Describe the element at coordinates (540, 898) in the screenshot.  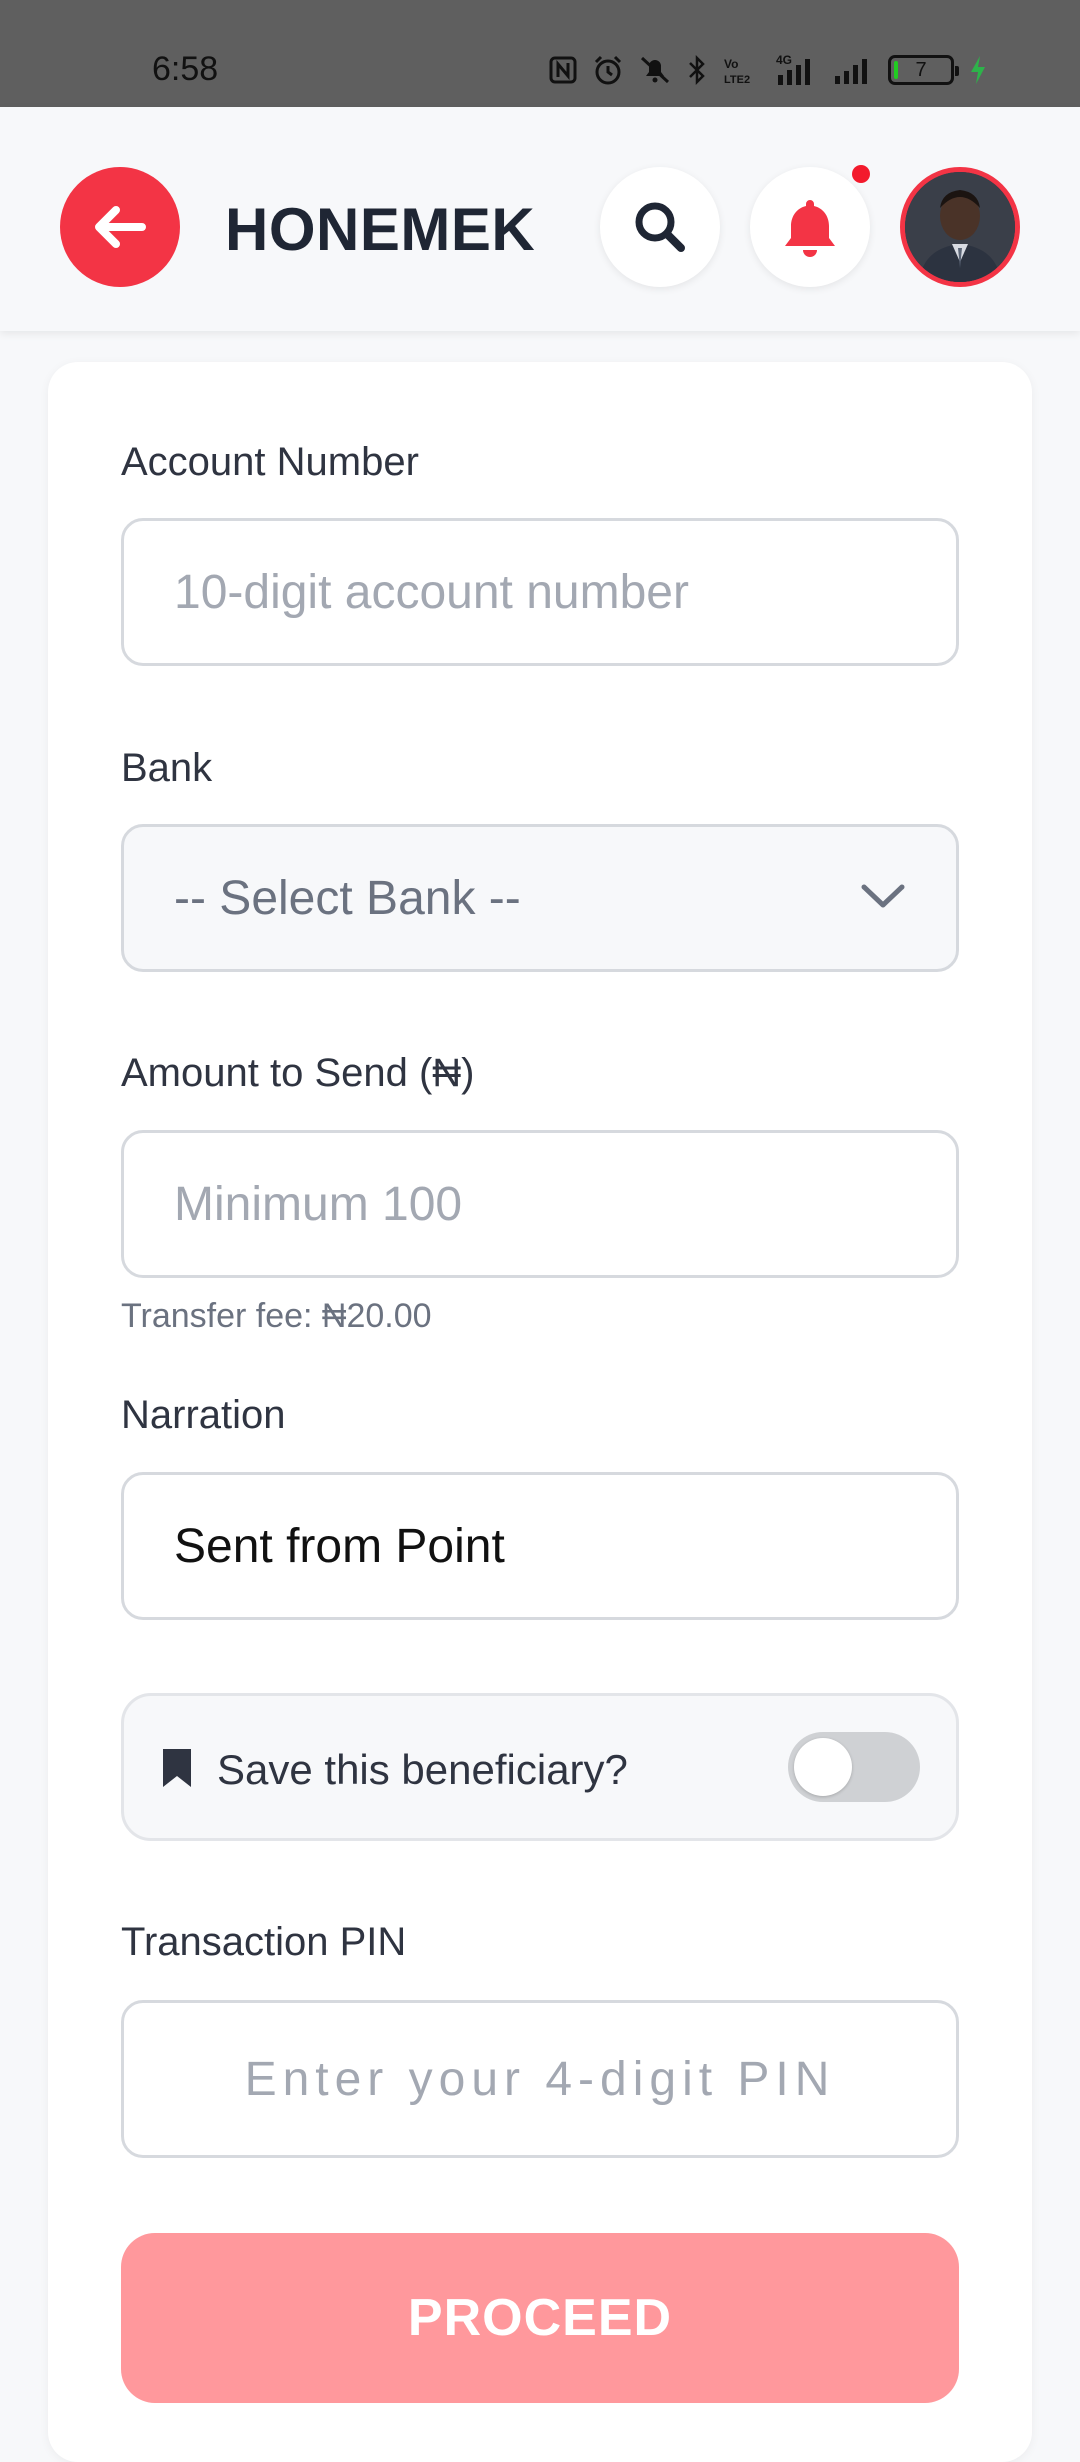
I see `bank-select: -- Select Bank --` at that location.